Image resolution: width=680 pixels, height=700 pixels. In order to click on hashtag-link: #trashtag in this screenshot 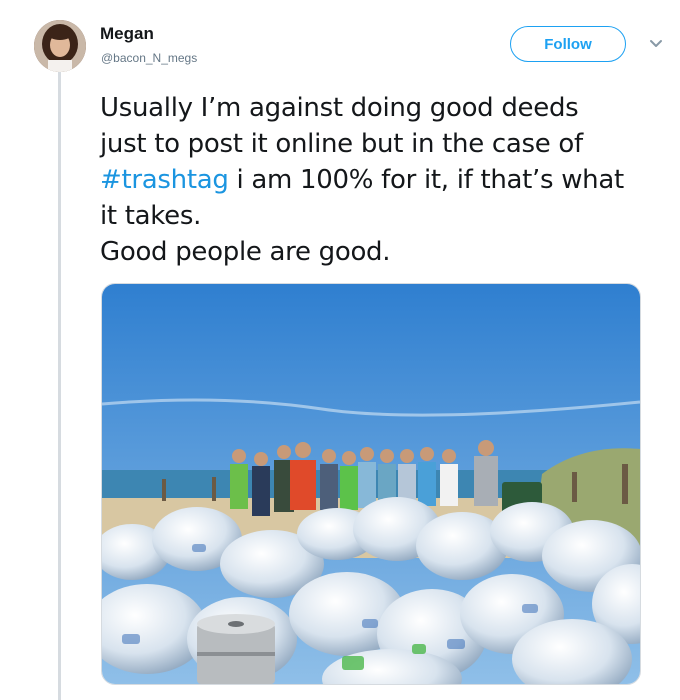, I will do `click(164, 180)`.